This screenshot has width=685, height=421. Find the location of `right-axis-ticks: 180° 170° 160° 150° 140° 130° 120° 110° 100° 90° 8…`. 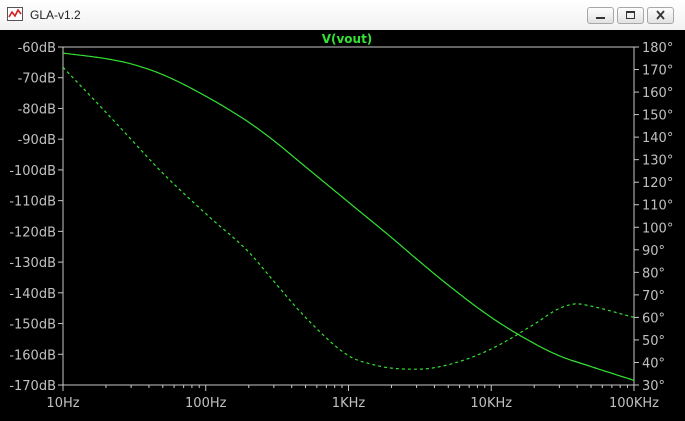

right-axis-ticks: 180° 170° 160° 150° 140° 130° 120° 110° 100° 90° 8… is located at coordinates (653, 217).